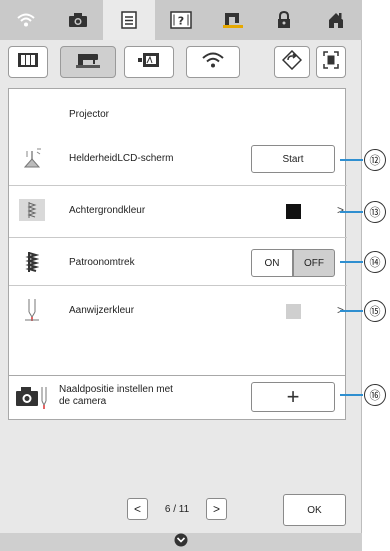 The image size is (390, 551). I want to click on callout-16: ⑯, so click(375, 395).